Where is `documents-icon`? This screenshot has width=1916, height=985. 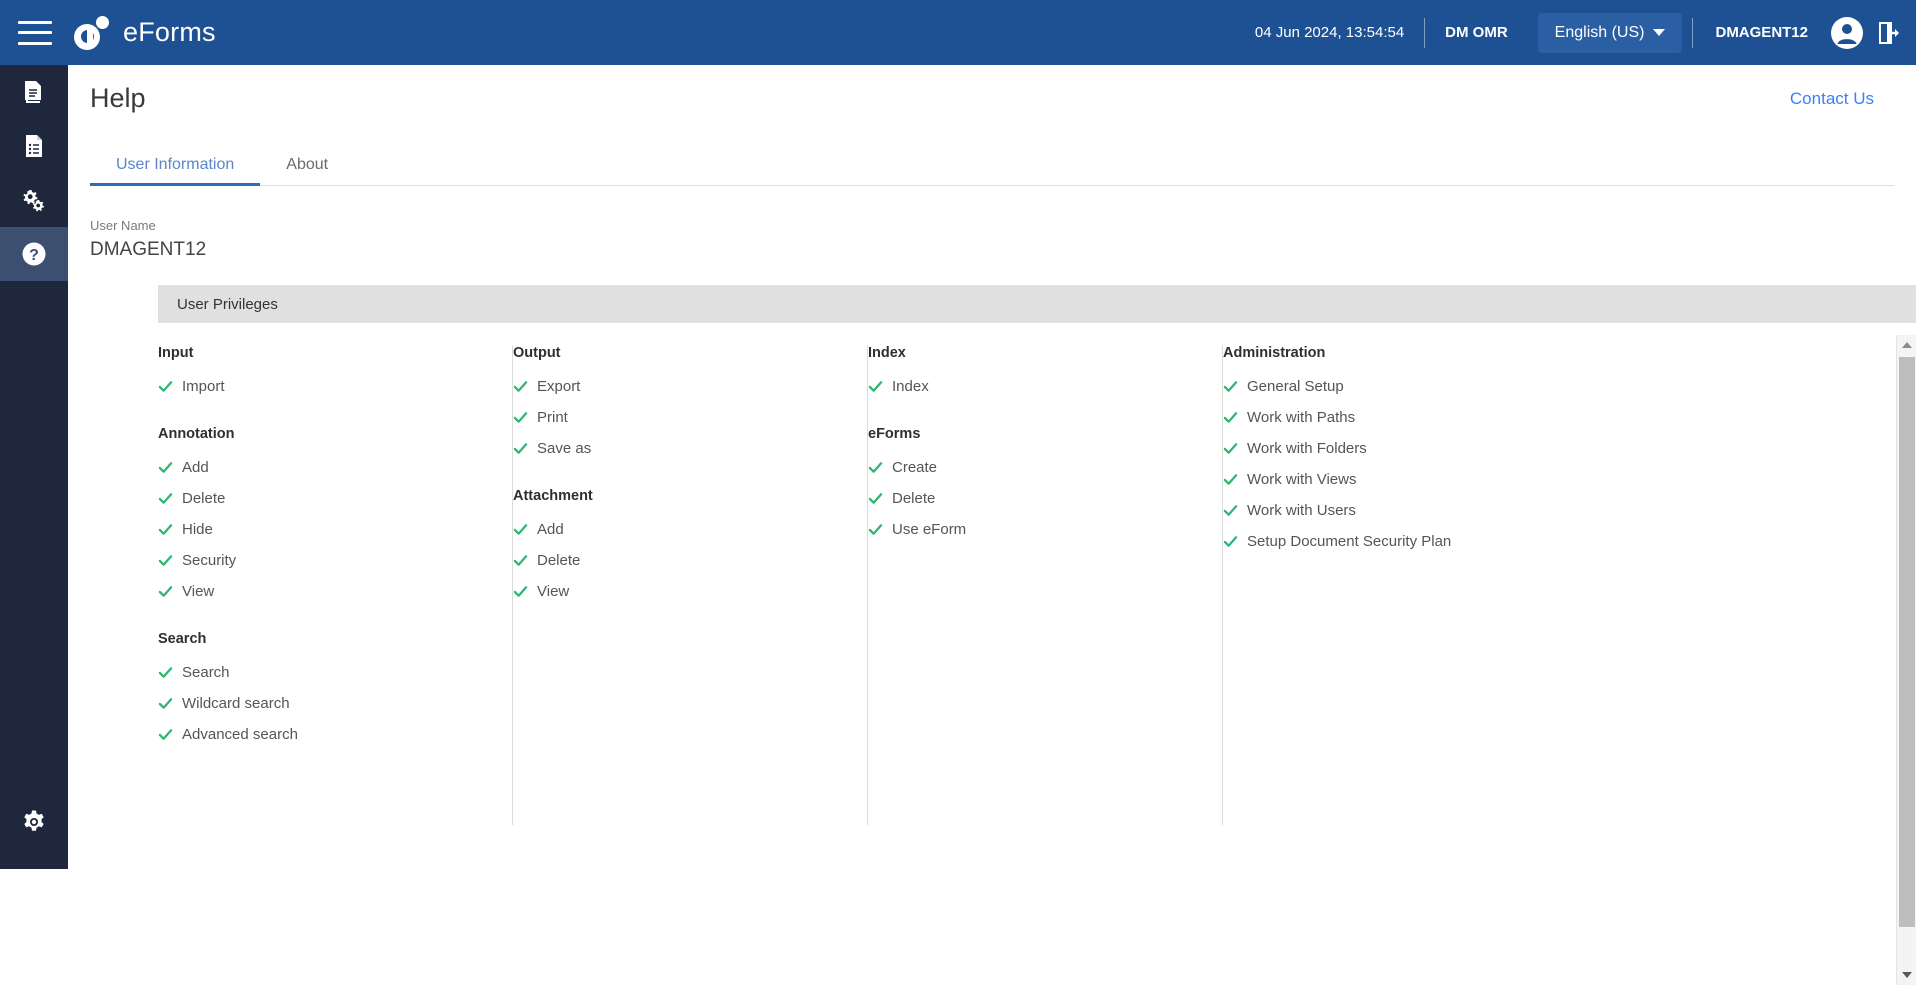 documents-icon is located at coordinates (33, 92).